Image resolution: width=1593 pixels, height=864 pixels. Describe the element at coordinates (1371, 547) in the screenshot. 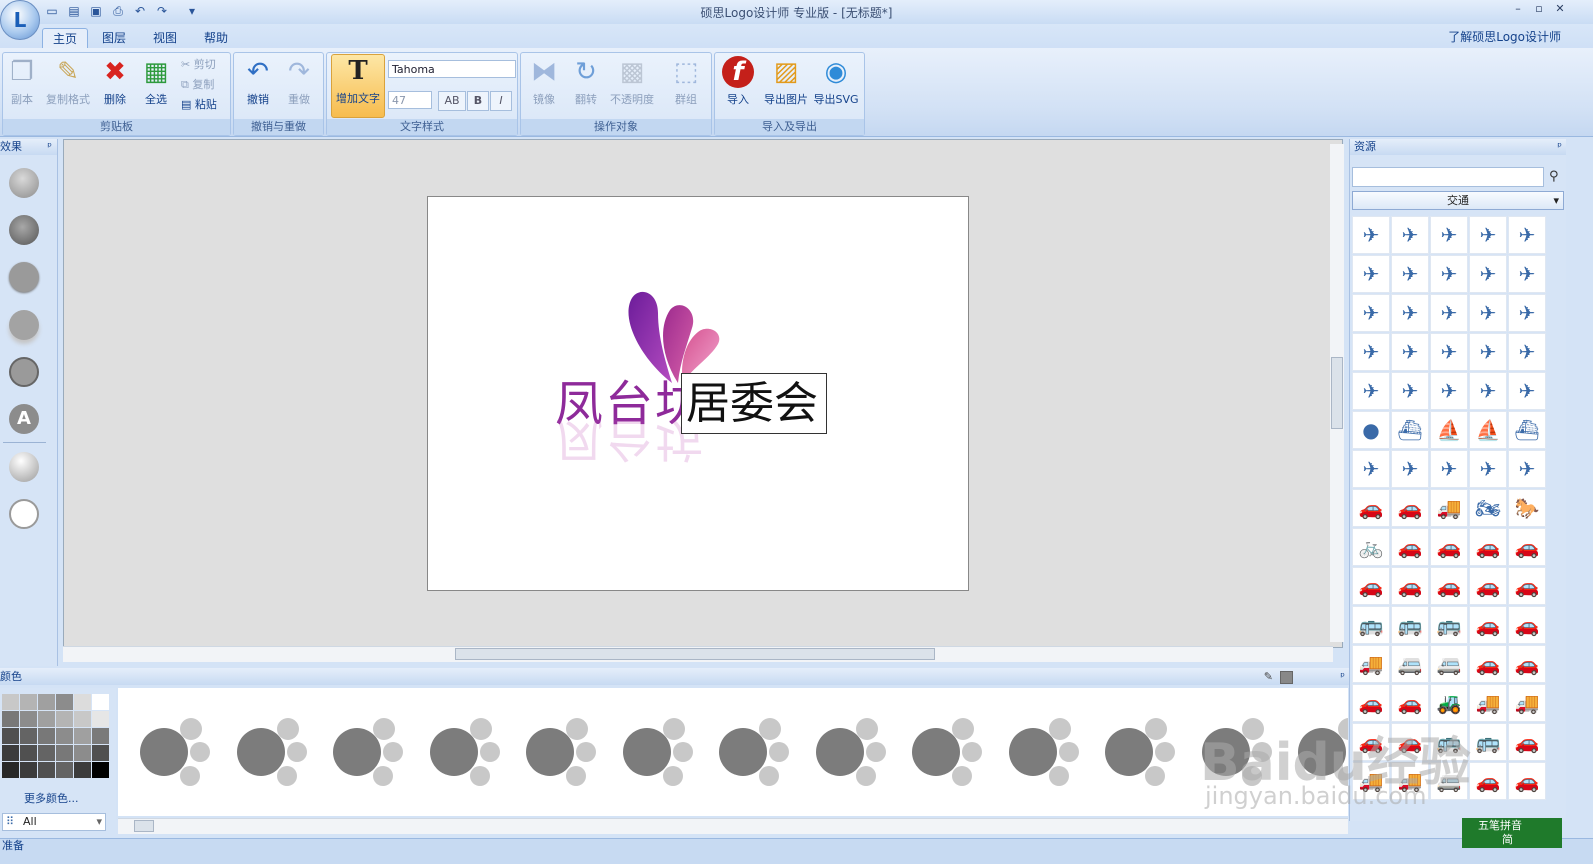

I see `resource-item: 🚲` at that location.